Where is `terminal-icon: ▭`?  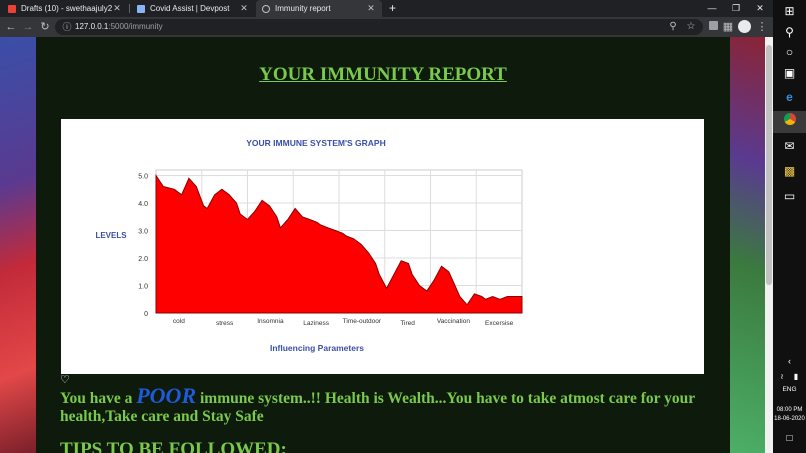
terminal-icon: ▭ is located at coordinates (789, 196).